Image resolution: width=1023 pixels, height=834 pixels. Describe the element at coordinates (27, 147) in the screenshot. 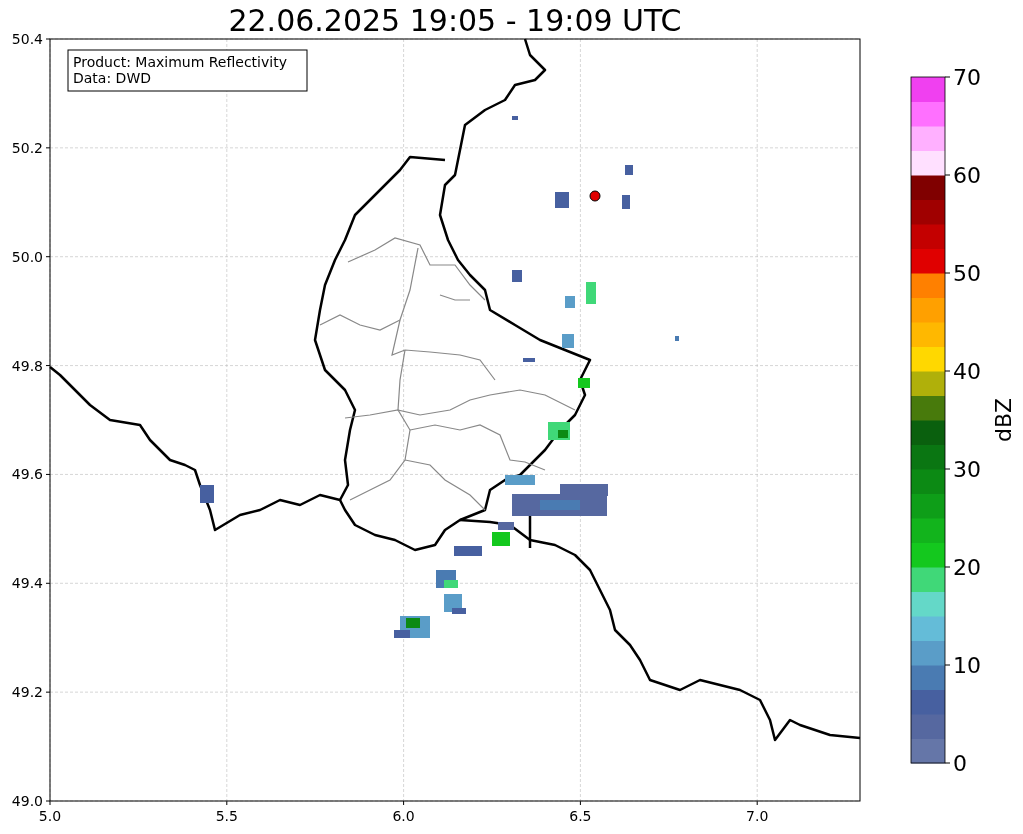

I see `y-tick-label: 50.2` at that location.